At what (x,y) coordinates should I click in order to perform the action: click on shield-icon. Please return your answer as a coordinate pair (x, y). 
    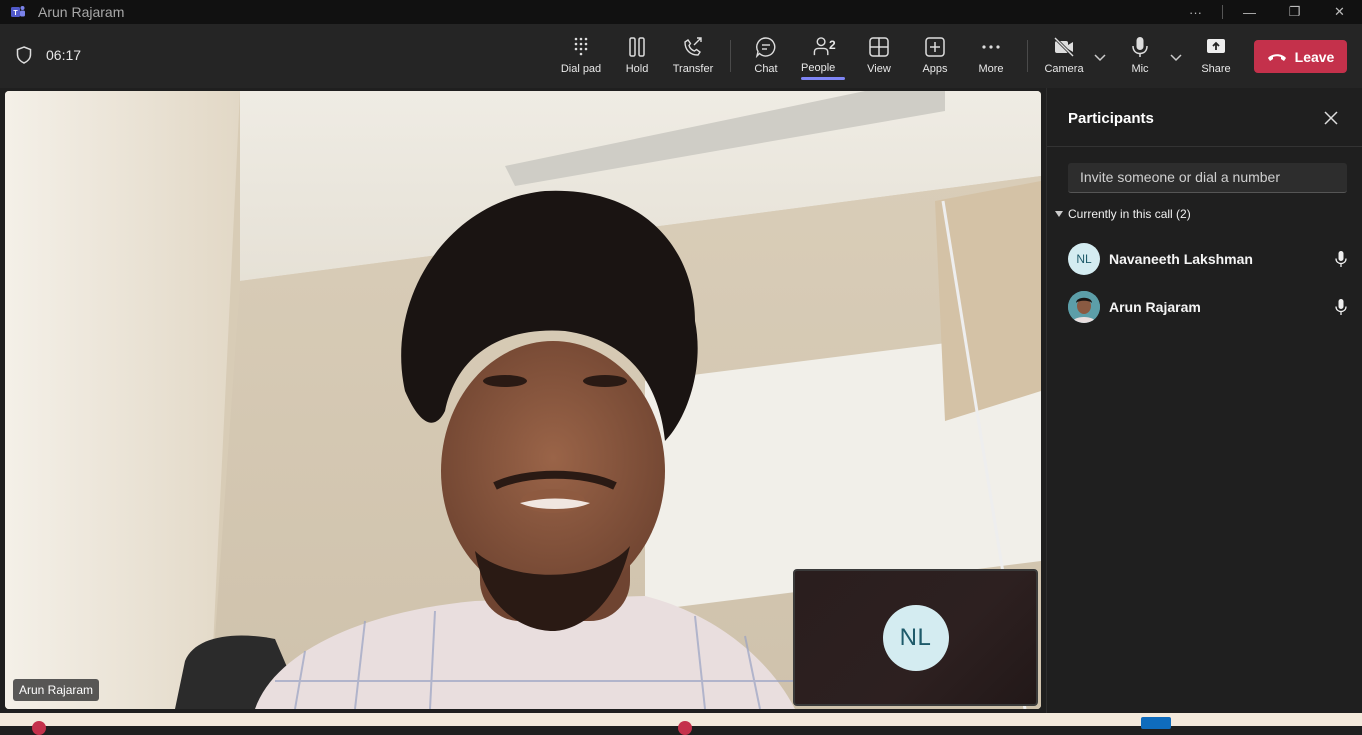
    Looking at the image, I should click on (24, 55).